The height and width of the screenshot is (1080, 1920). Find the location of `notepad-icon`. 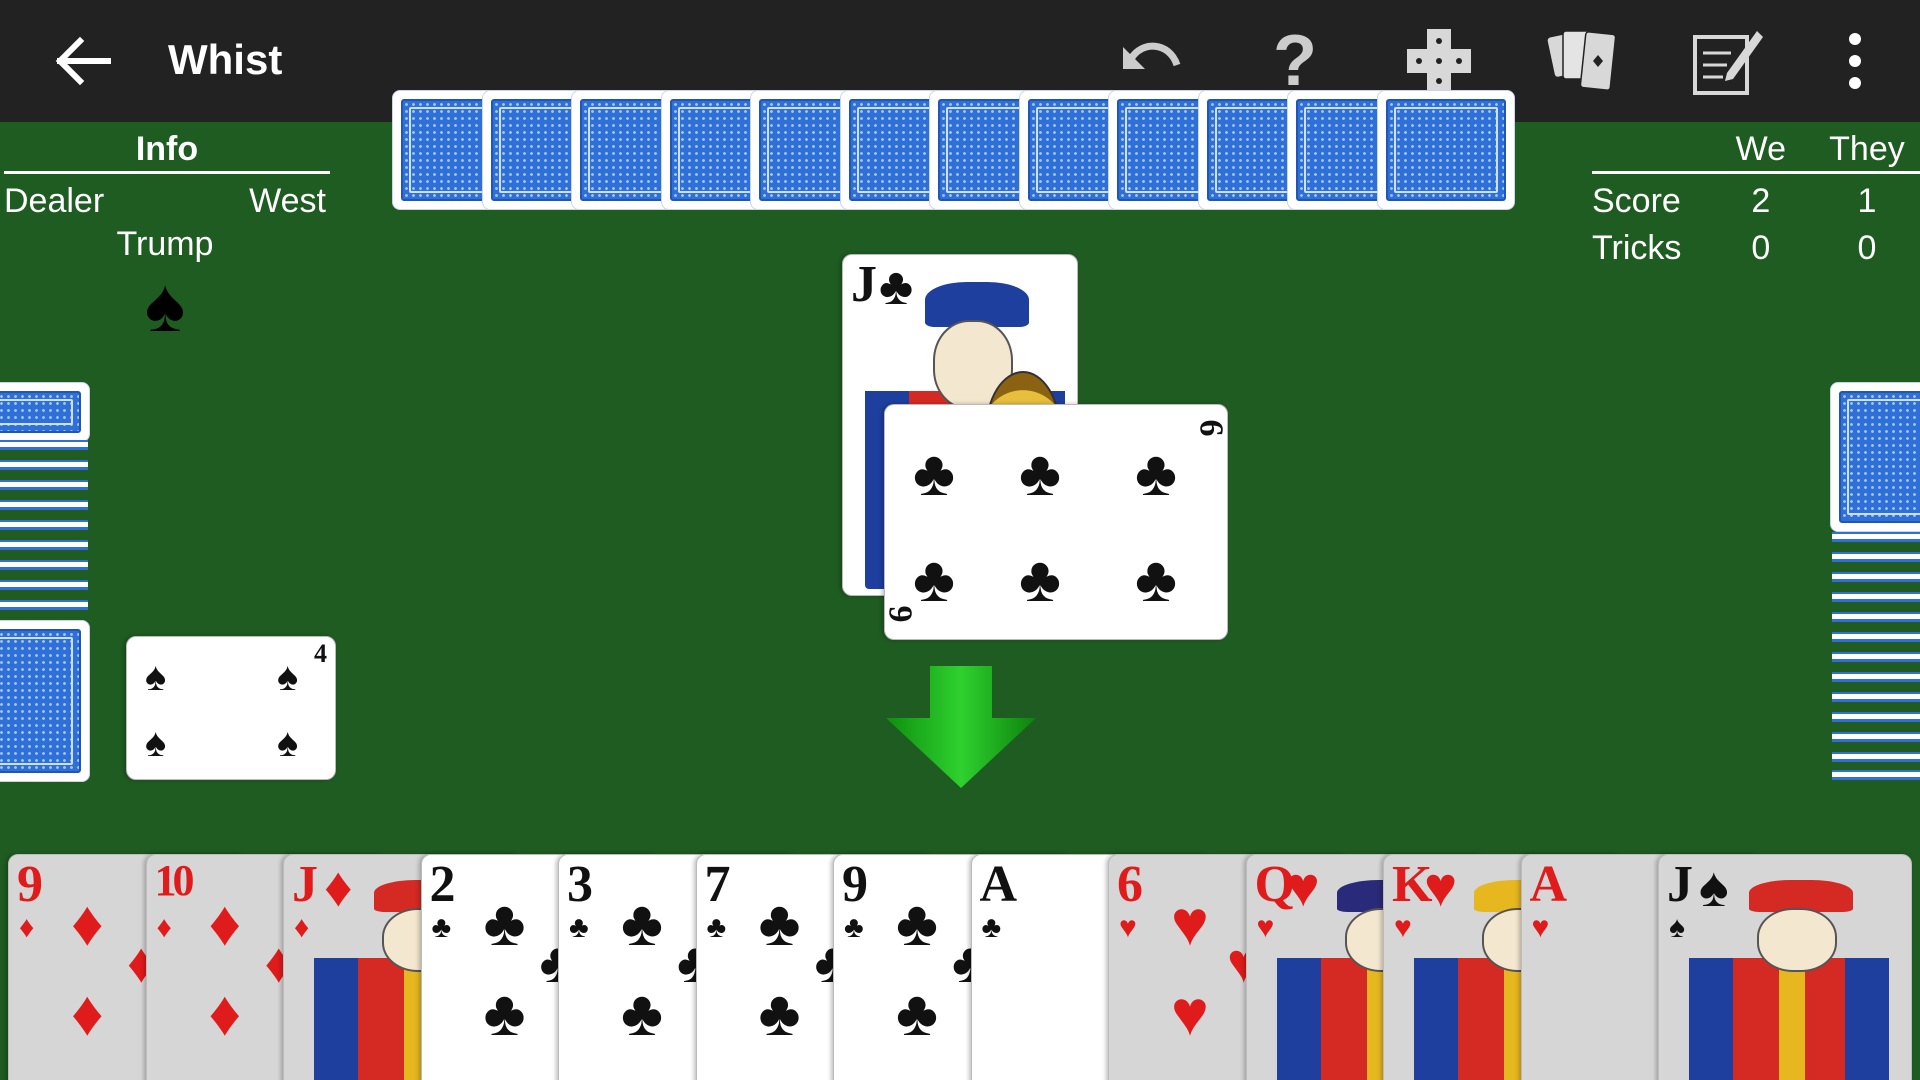

notepad-icon is located at coordinates (1728, 63).